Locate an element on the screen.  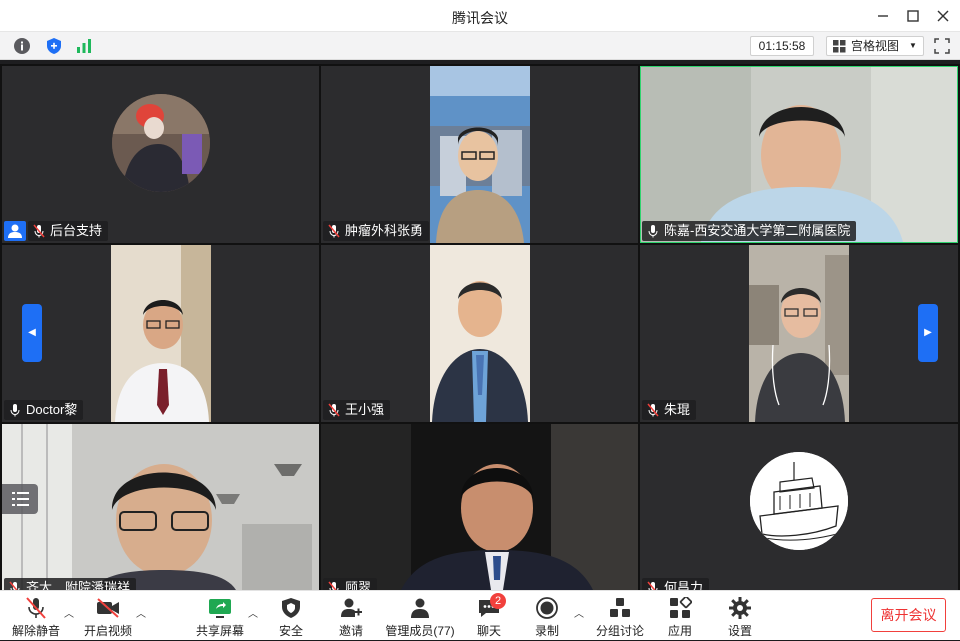
security-button: 安全 is located at coordinates (291, 616).